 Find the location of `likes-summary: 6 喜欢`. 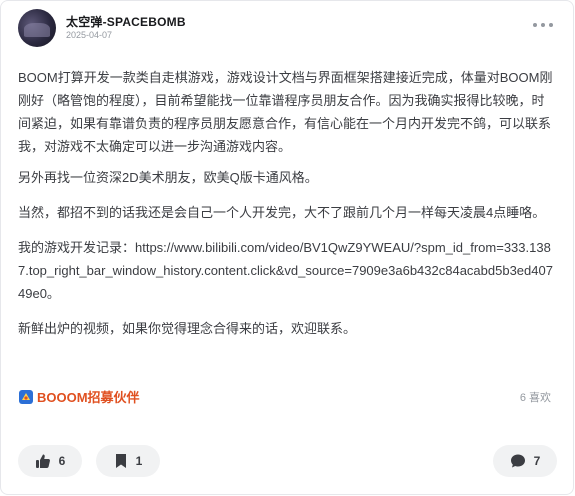

likes-summary: 6 喜欢 is located at coordinates (535, 398).